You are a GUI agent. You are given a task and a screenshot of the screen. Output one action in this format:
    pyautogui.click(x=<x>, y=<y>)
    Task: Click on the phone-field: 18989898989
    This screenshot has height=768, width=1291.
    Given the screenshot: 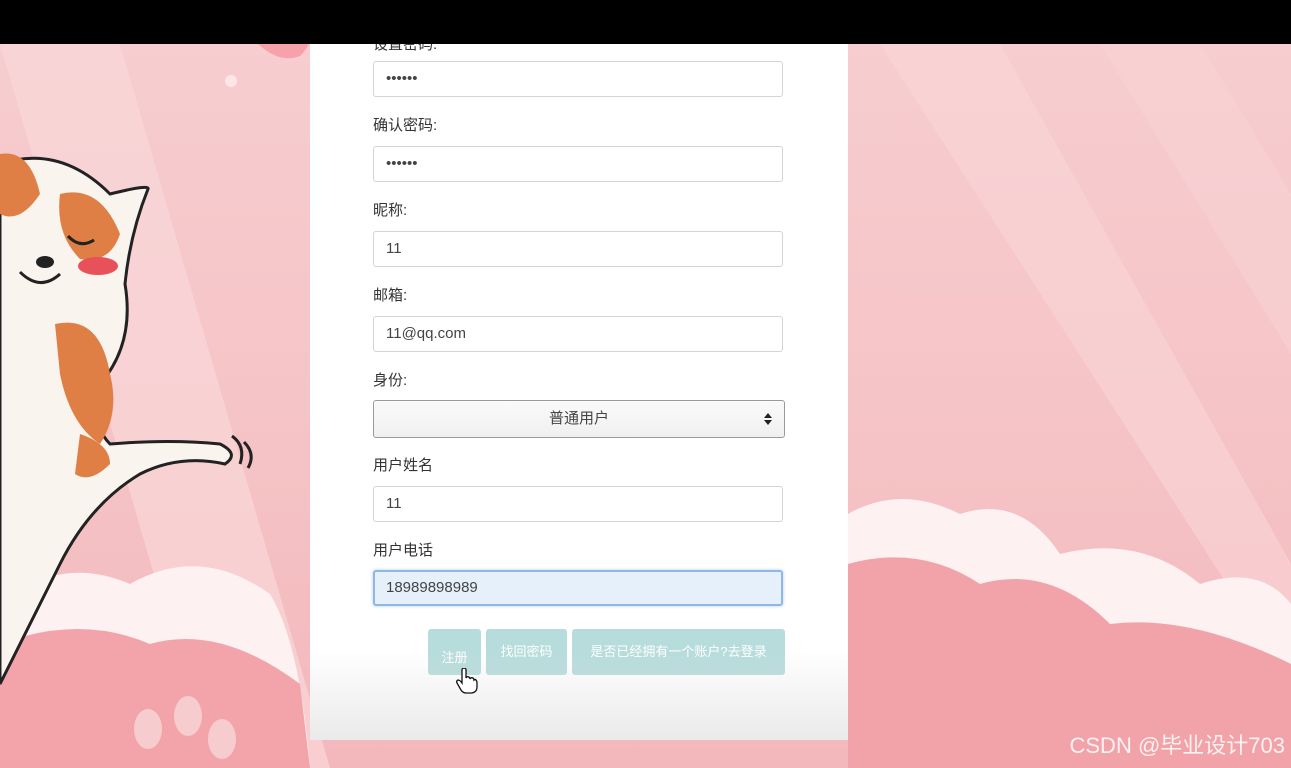 What is the action you would take?
    pyautogui.click(x=578, y=588)
    